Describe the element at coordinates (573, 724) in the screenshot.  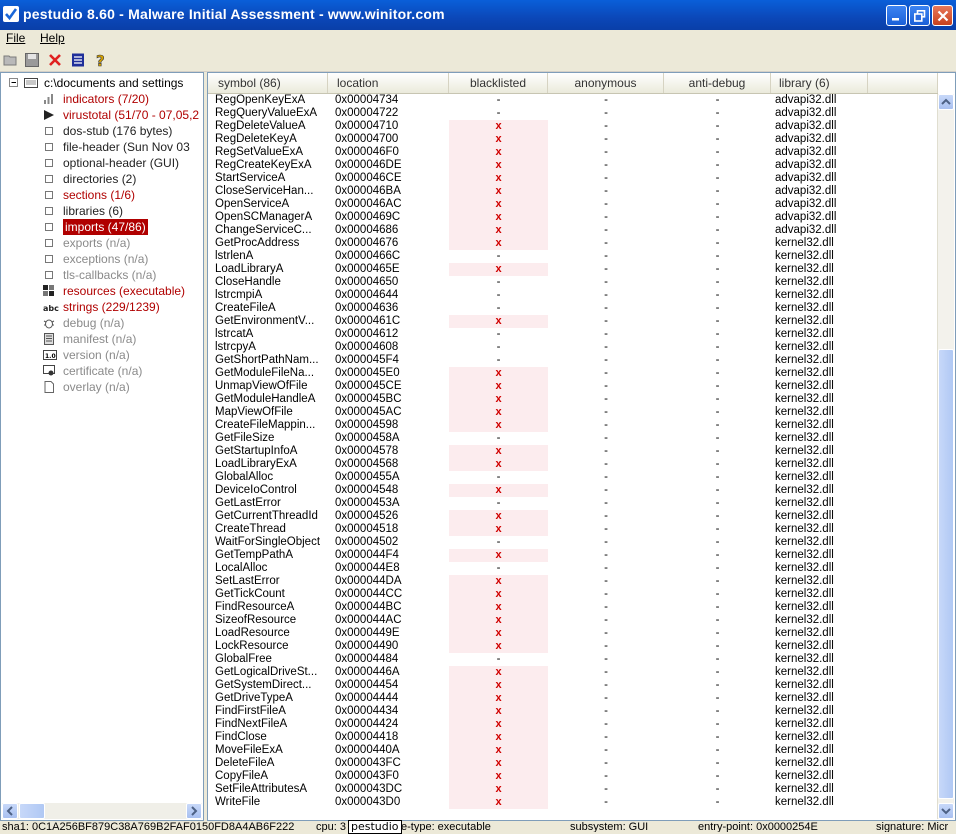
I see `table-row: FindNextFileA 0x00004424 x - - kernel32.dll` at that location.